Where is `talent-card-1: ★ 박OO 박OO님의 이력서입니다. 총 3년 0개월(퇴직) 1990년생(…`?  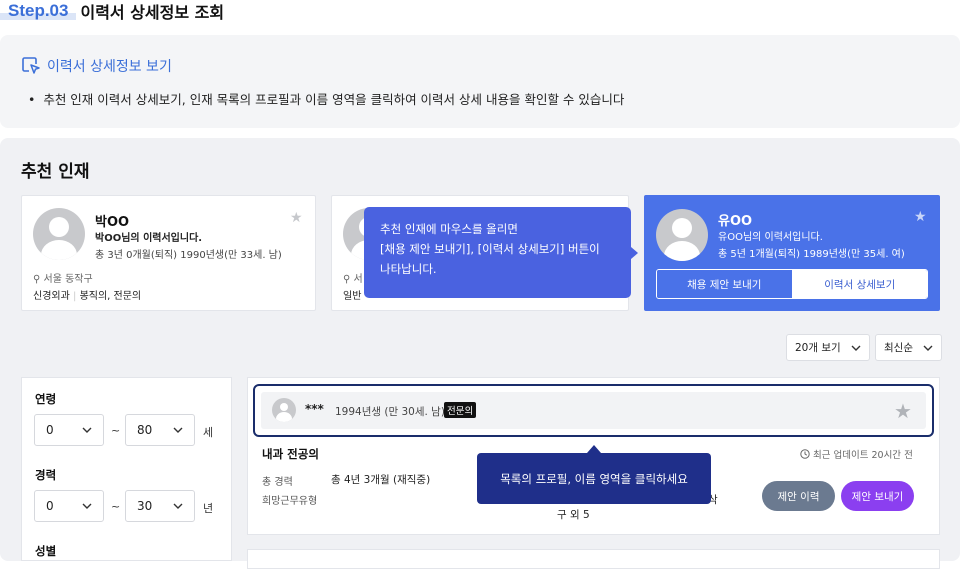 talent-card-1: ★ 박OO 박OO님의 이력서입니다. 총 3년 0개월(퇴직) 1990년생(… is located at coordinates (168, 253).